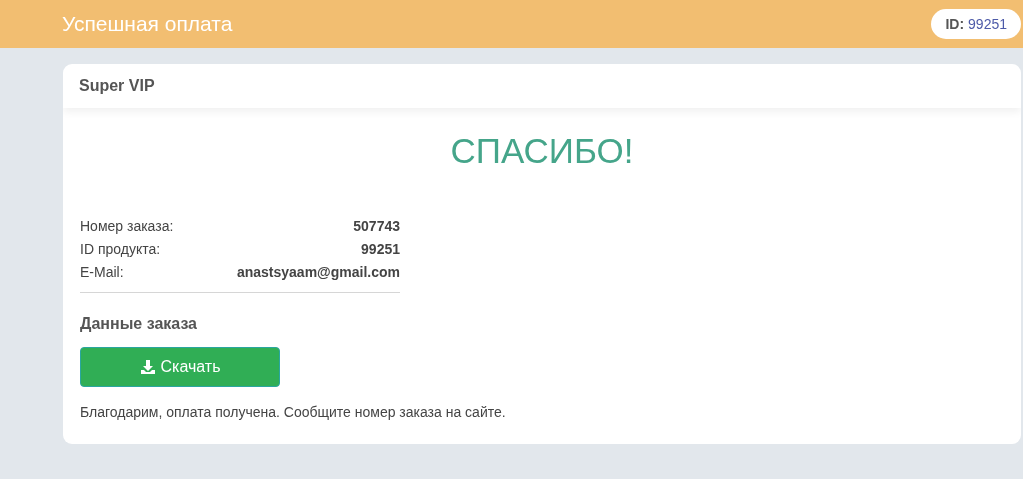 This screenshot has height=479, width=1023. Describe the element at coordinates (987, 24) in the screenshot. I see `id-value: 99251` at that location.